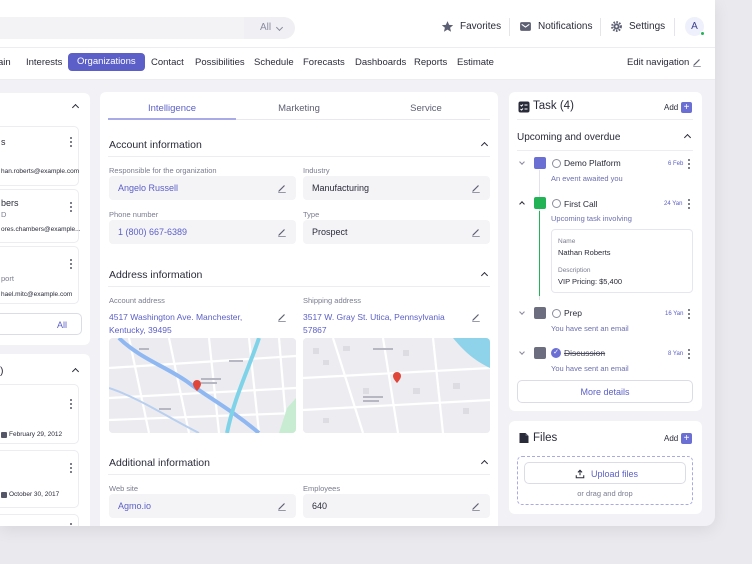 Image resolution: width=752 pixels, height=564 pixels. I want to click on settings-button: Settings, so click(637, 26).